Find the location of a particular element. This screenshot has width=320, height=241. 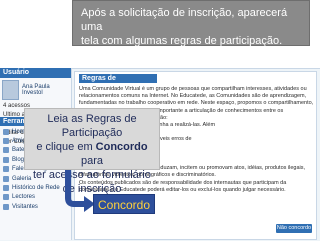

callout-line1: Leia as Regras de Participação is located at coordinates (92, 126).